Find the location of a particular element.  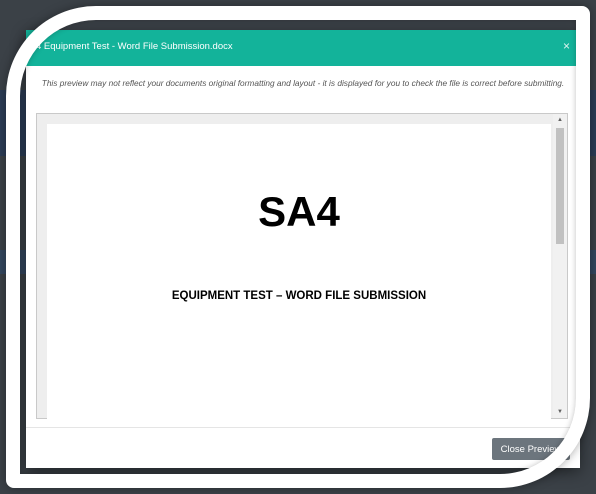

document-title: SA4 is located at coordinates (299, 211).